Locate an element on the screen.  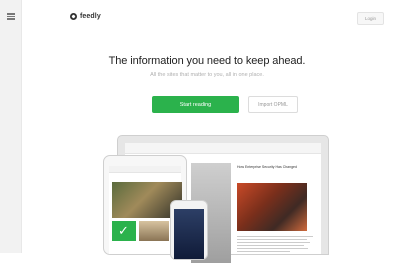
login-button: Login is located at coordinates (370, 18).